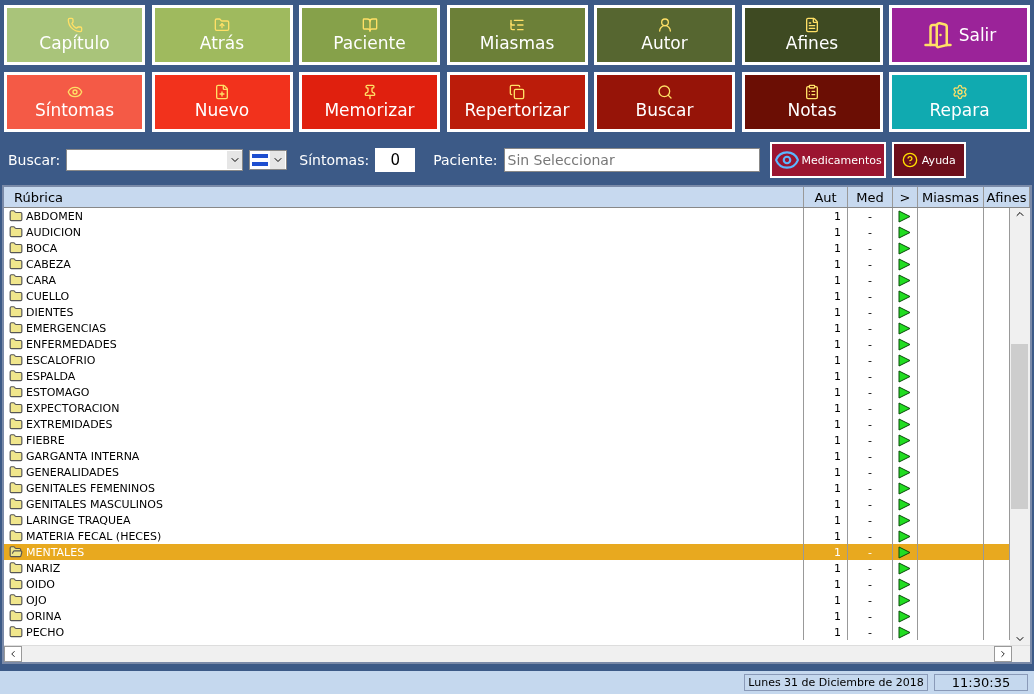 The image size is (1034, 694). I want to click on flag-dropdown, so click(268, 160).